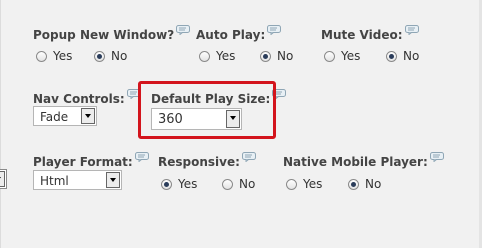 The height and width of the screenshot is (248, 482). I want to click on mute-video-label: Mute Video:, so click(370, 33).